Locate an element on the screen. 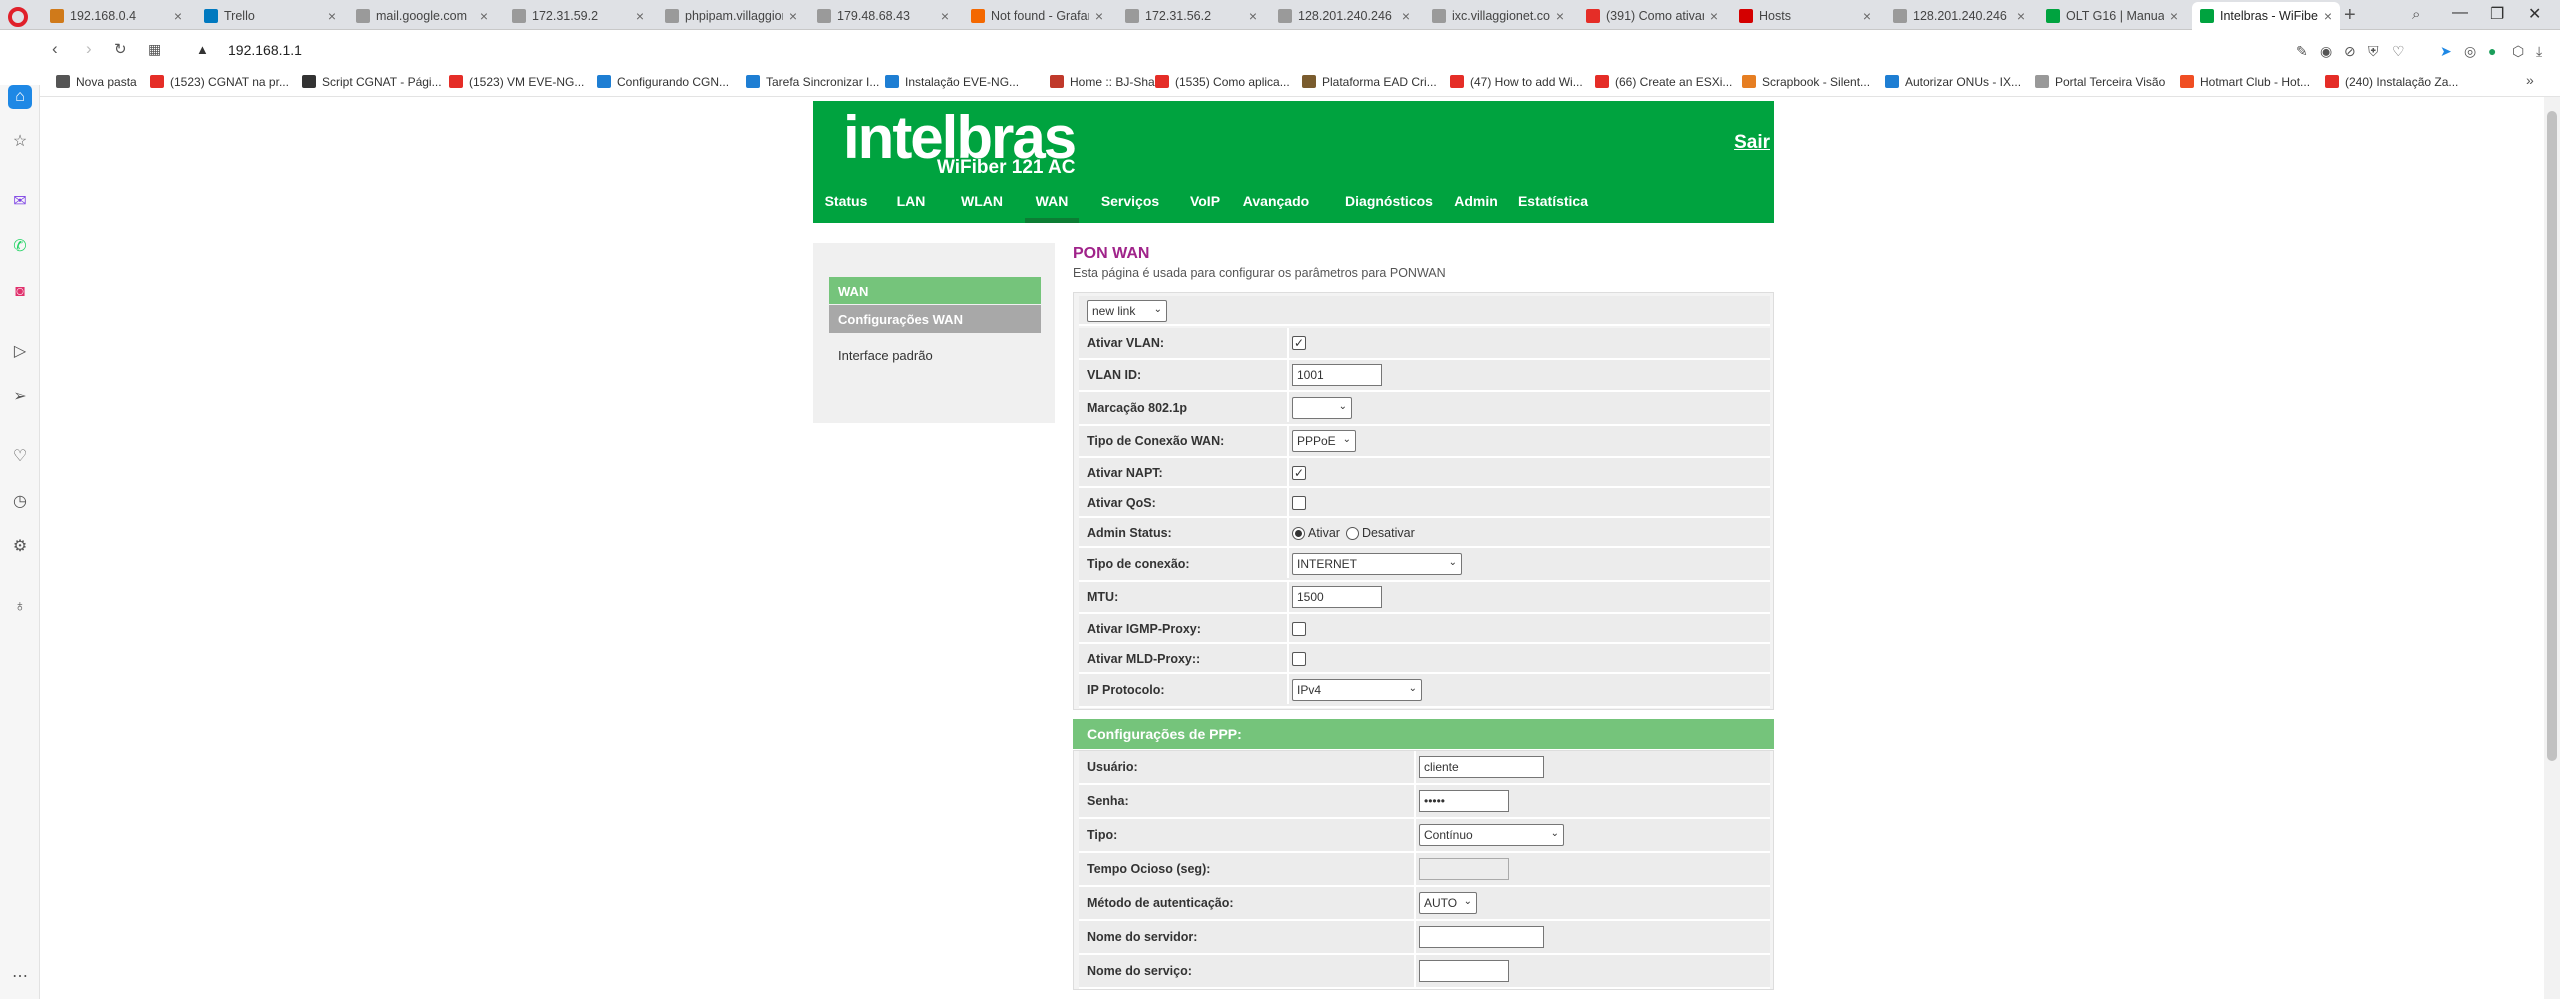 The width and height of the screenshot is (2560, 999). browser-tab: Intelbras - WiFiber × is located at coordinates (2266, 16).